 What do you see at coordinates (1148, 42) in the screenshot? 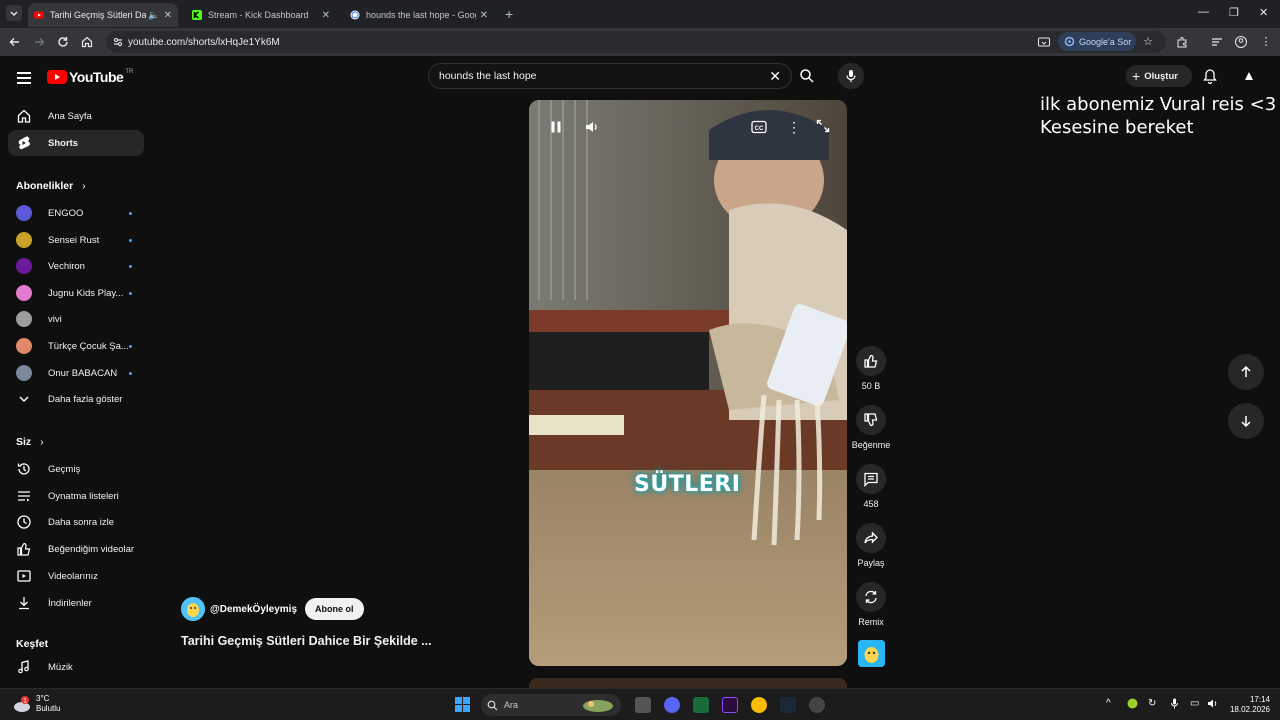
I see `bookmark-star-icon: ☆` at bounding box center [1148, 42].